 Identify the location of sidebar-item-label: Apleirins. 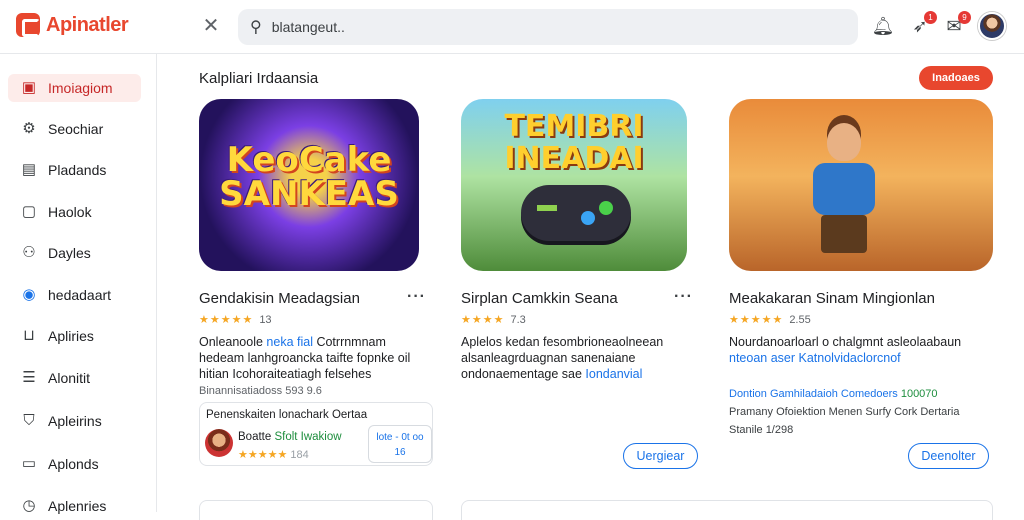
(75, 421).